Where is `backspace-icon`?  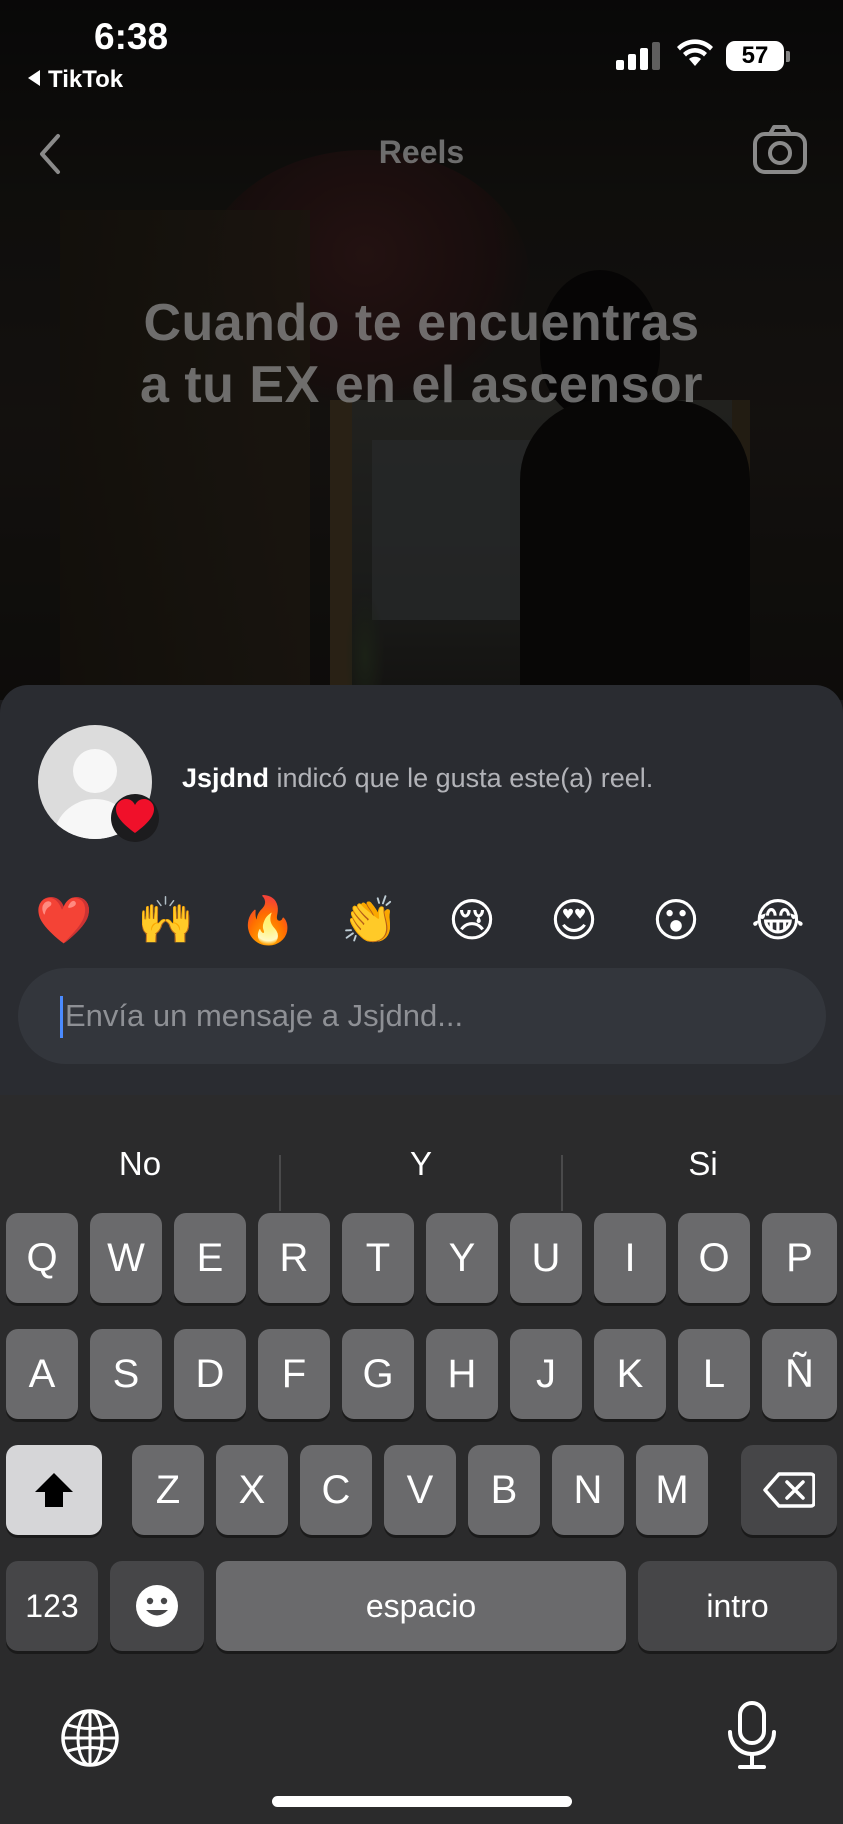
backspace-icon is located at coordinates (789, 1490).